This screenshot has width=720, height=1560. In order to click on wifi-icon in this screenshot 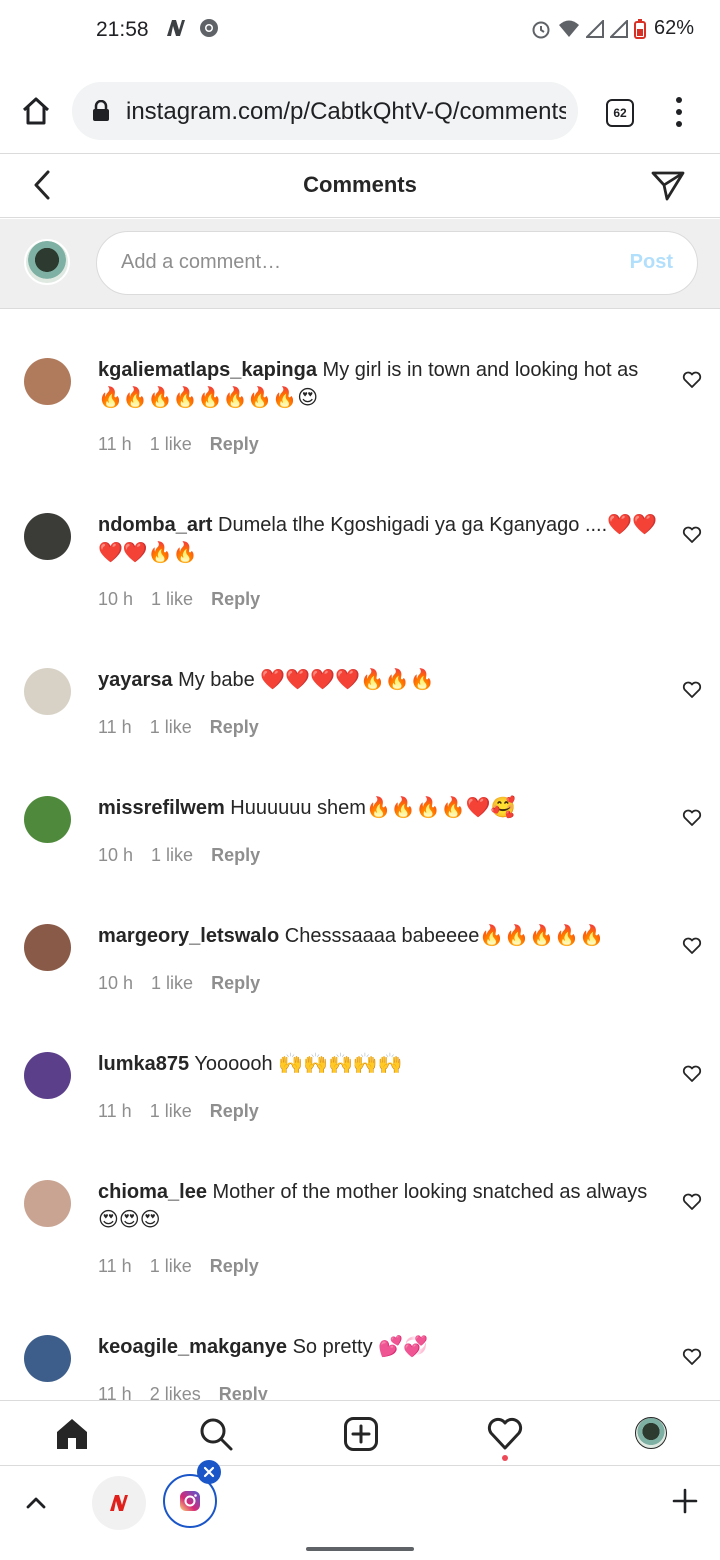, I will do `click(568, 28)`.